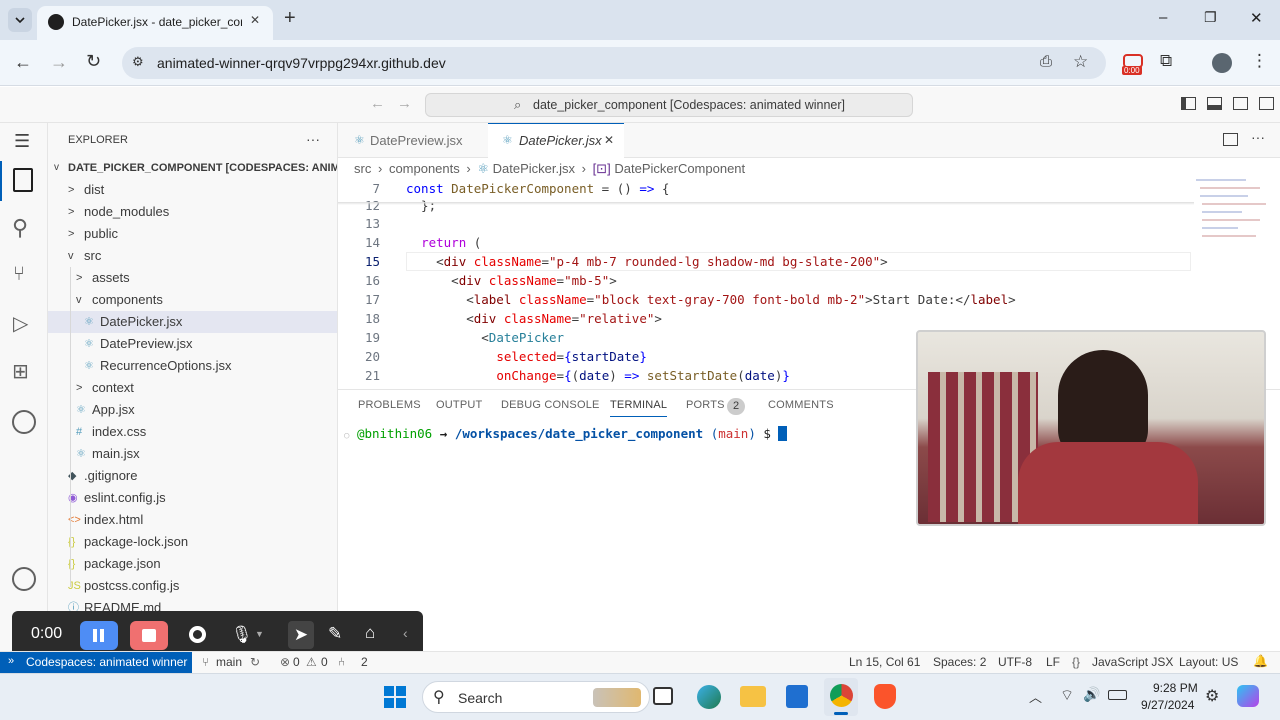 The width and height of the screenshot is (1280, 720). Describe the element at coordinates (242, 635) in the screenshot. I see `microphone-icon: 🎙` at that location.